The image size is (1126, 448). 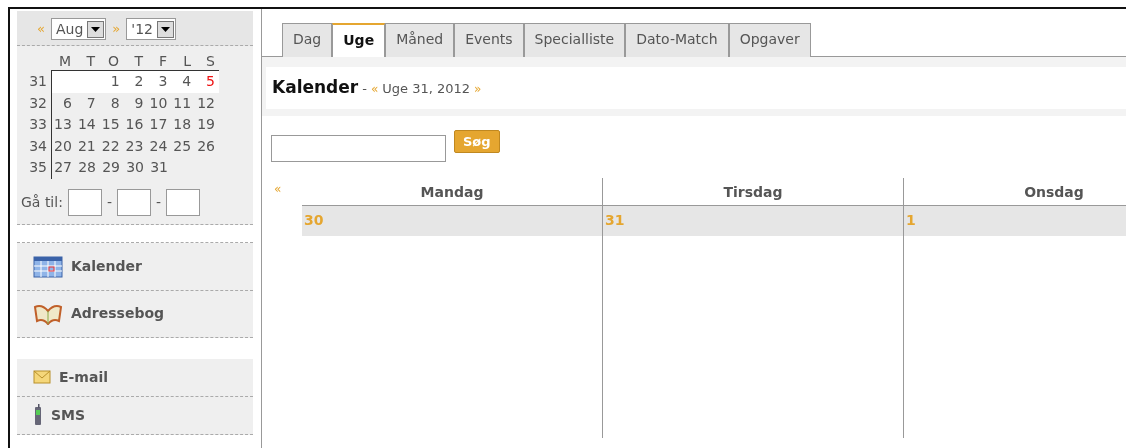 What do you see at coordinates (139, 102) in the screenshot?
I see `calendar-day: 9` at bounding box center [139, 102].